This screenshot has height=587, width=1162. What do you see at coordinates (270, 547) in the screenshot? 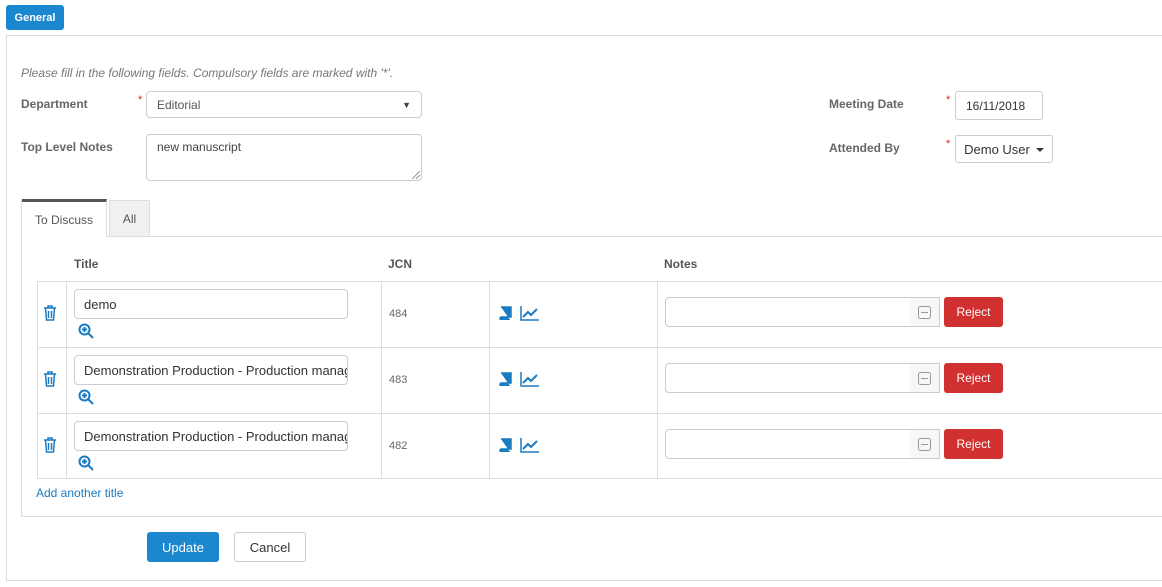
I see `cancel-button: Cancel` at bounding box center [270, 547].